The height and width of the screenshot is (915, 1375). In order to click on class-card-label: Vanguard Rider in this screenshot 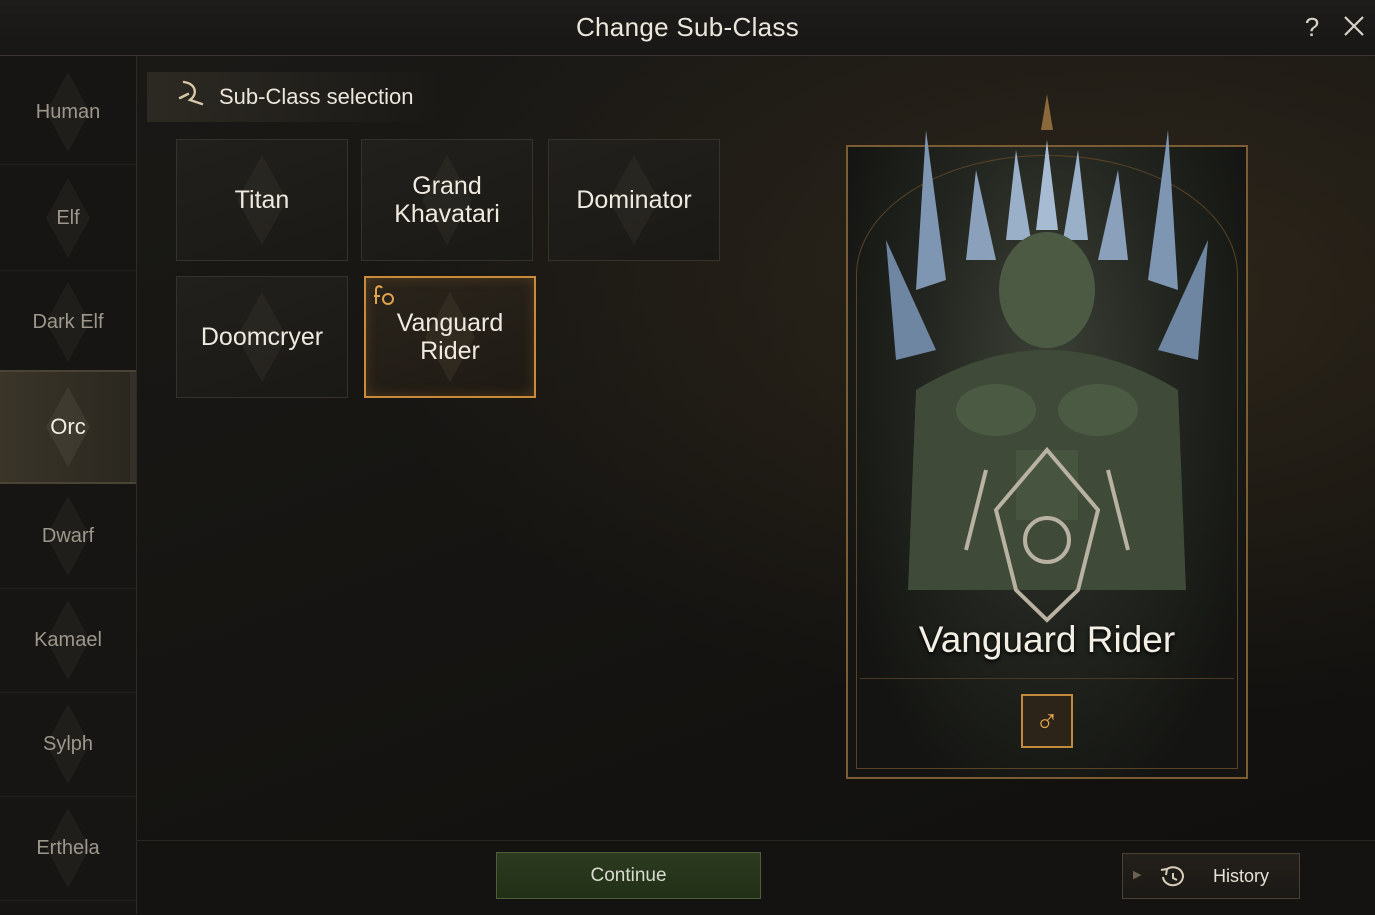, I will do `click(450, 337)`.